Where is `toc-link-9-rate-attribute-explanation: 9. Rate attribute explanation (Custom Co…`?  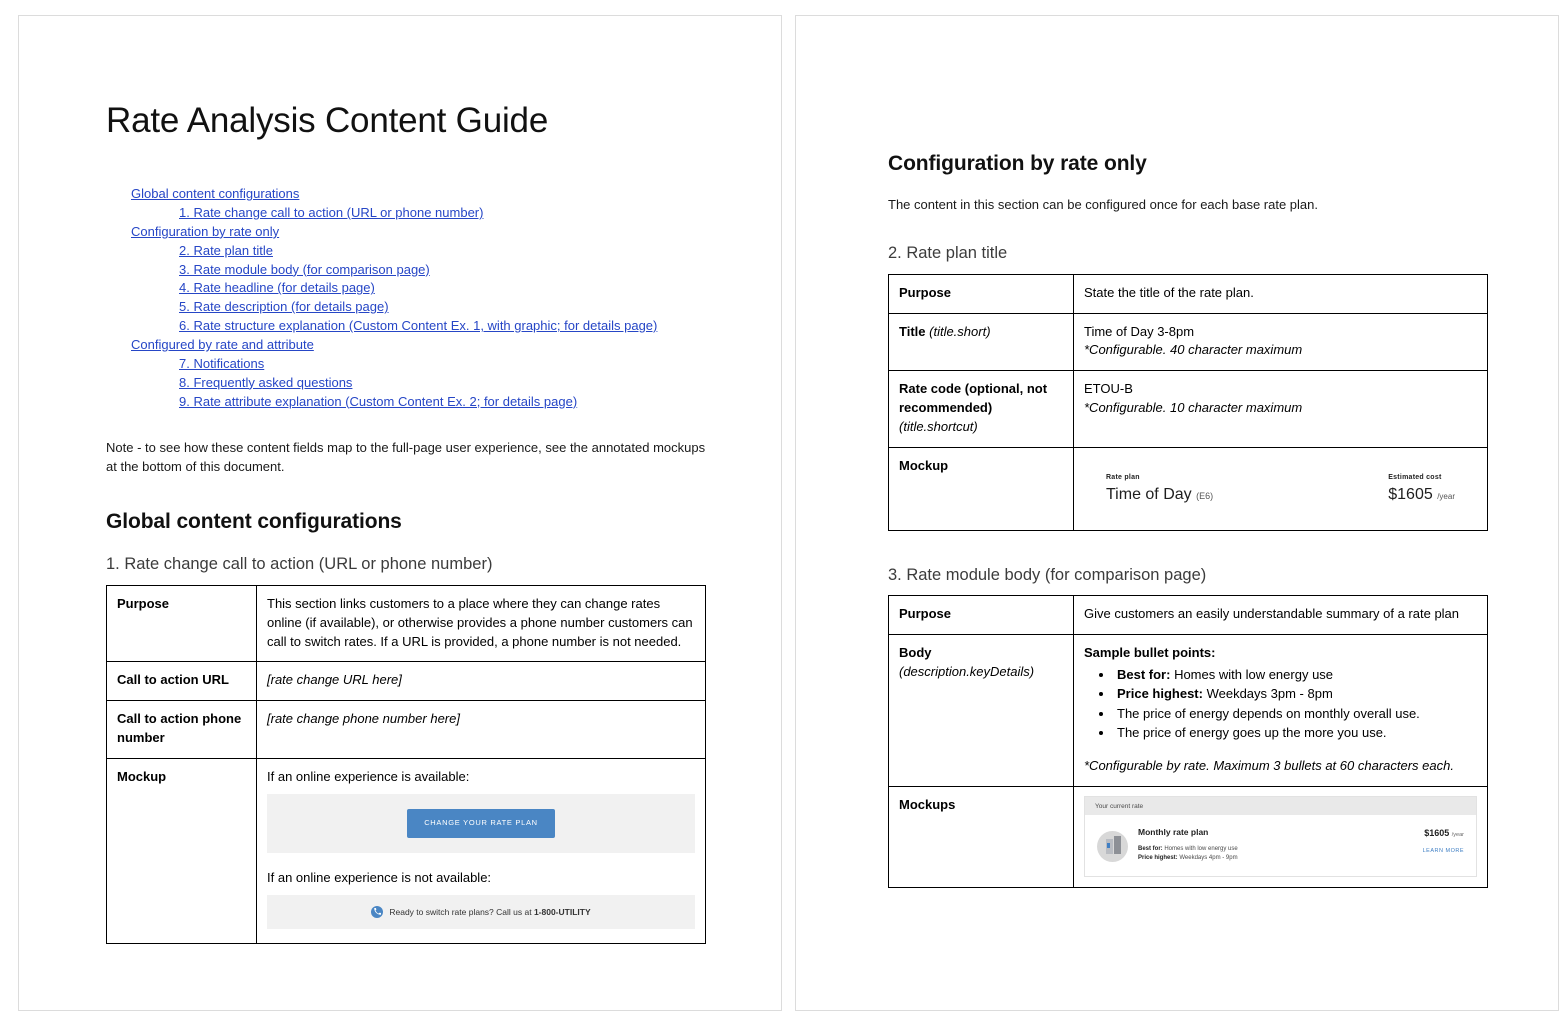 toc-link-9-rate-attribute-explanation: 9. Rate attribute explanation (Custom Co… is located at coordinates (442, 402).